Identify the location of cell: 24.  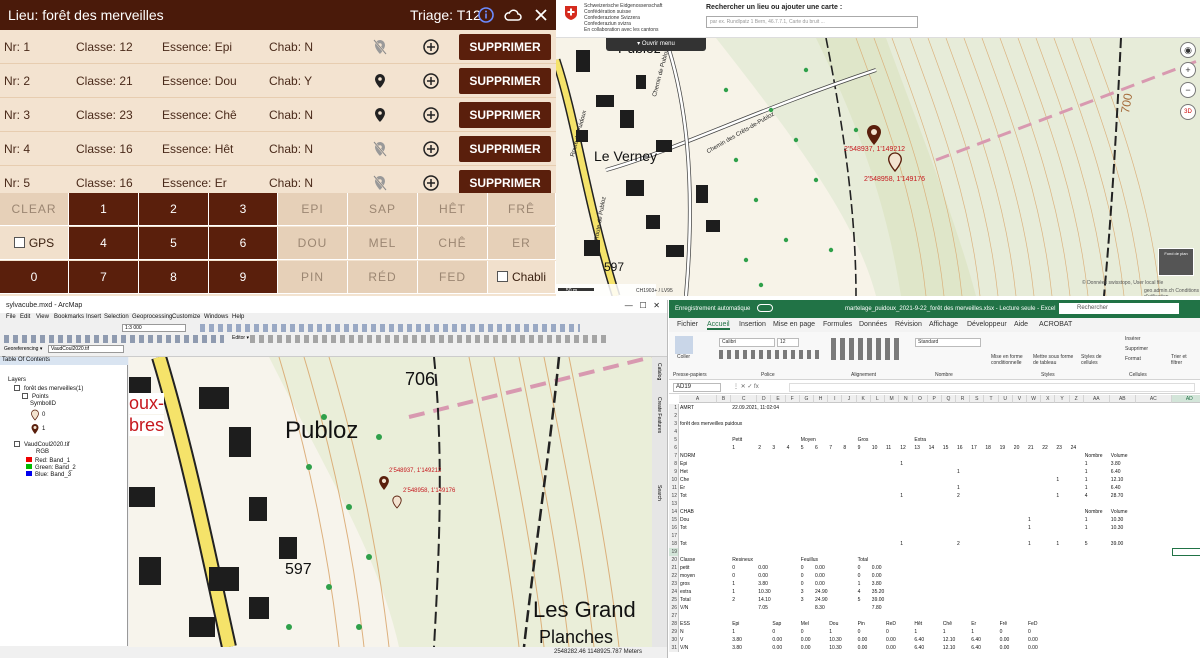
(1074, 448).